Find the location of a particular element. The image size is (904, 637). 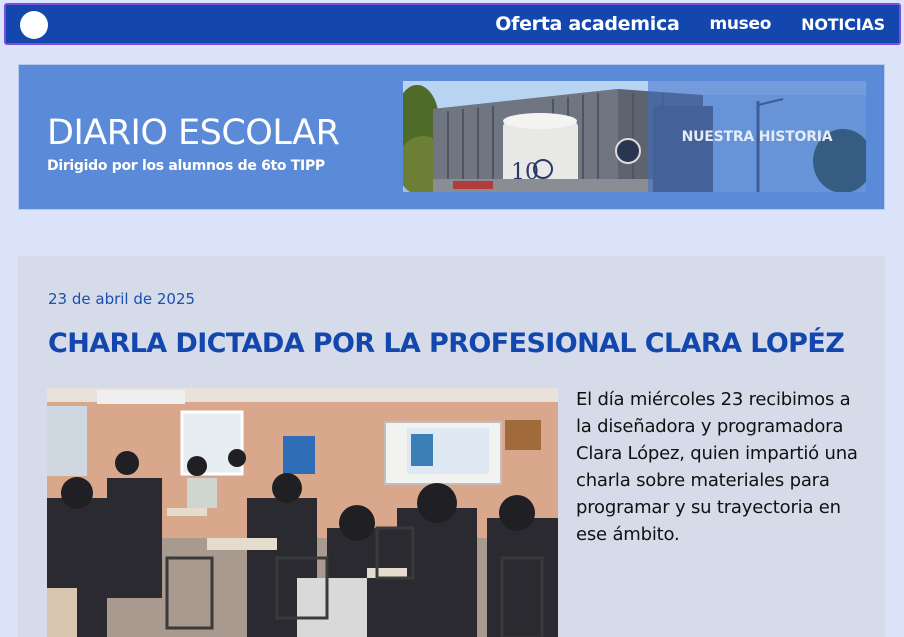

logo-icon is located at coordinates (34, 25).